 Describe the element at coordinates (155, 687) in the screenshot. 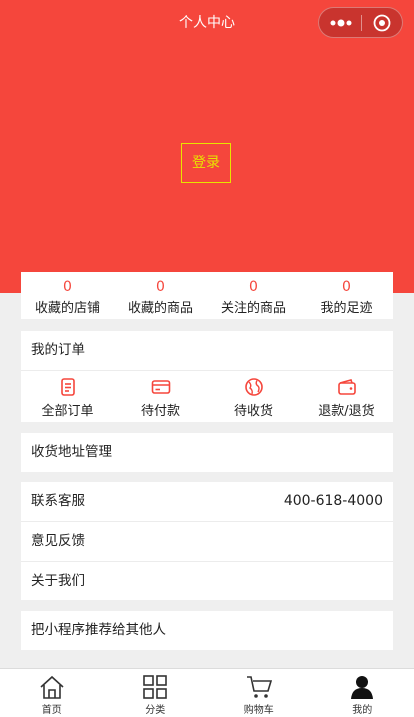

I see `grid-icon` at that location.